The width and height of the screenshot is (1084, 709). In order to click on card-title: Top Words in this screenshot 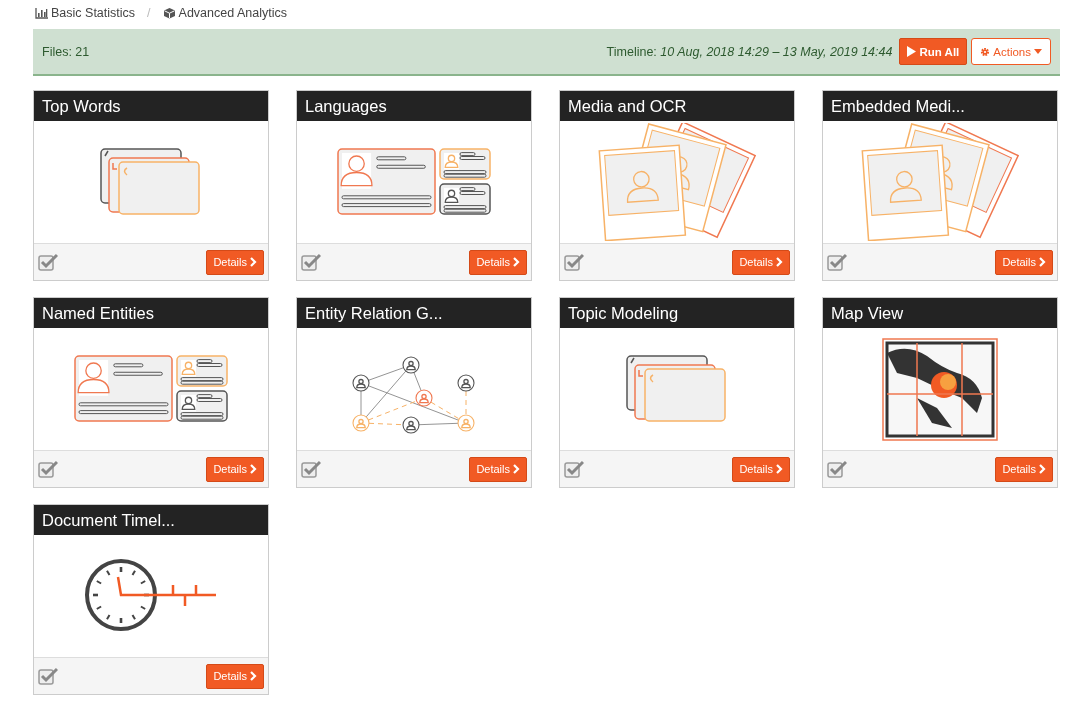, I will do `click(151, 106)`.